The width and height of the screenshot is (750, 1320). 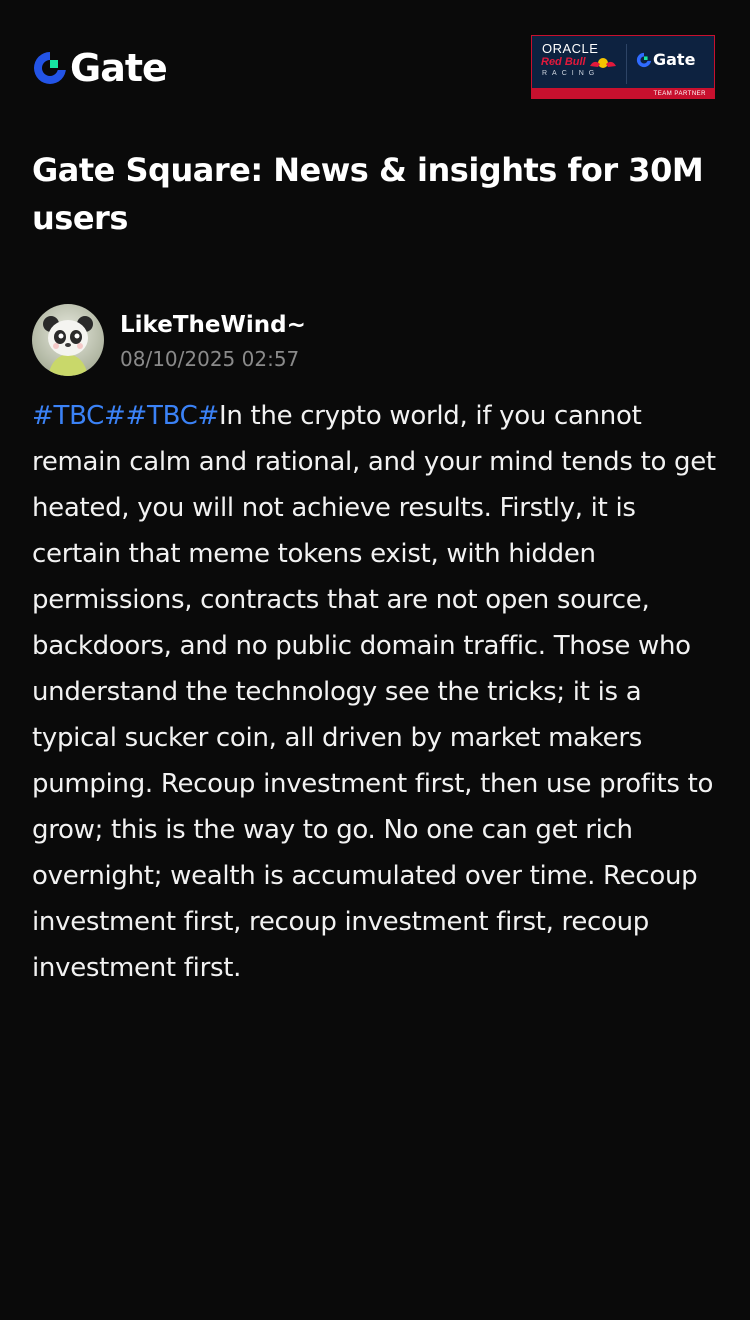 What do you see at coordinates (213, 325) in the screenshot?
I see `author-name: LikeTheWind~` at bounding box center [213, 325].